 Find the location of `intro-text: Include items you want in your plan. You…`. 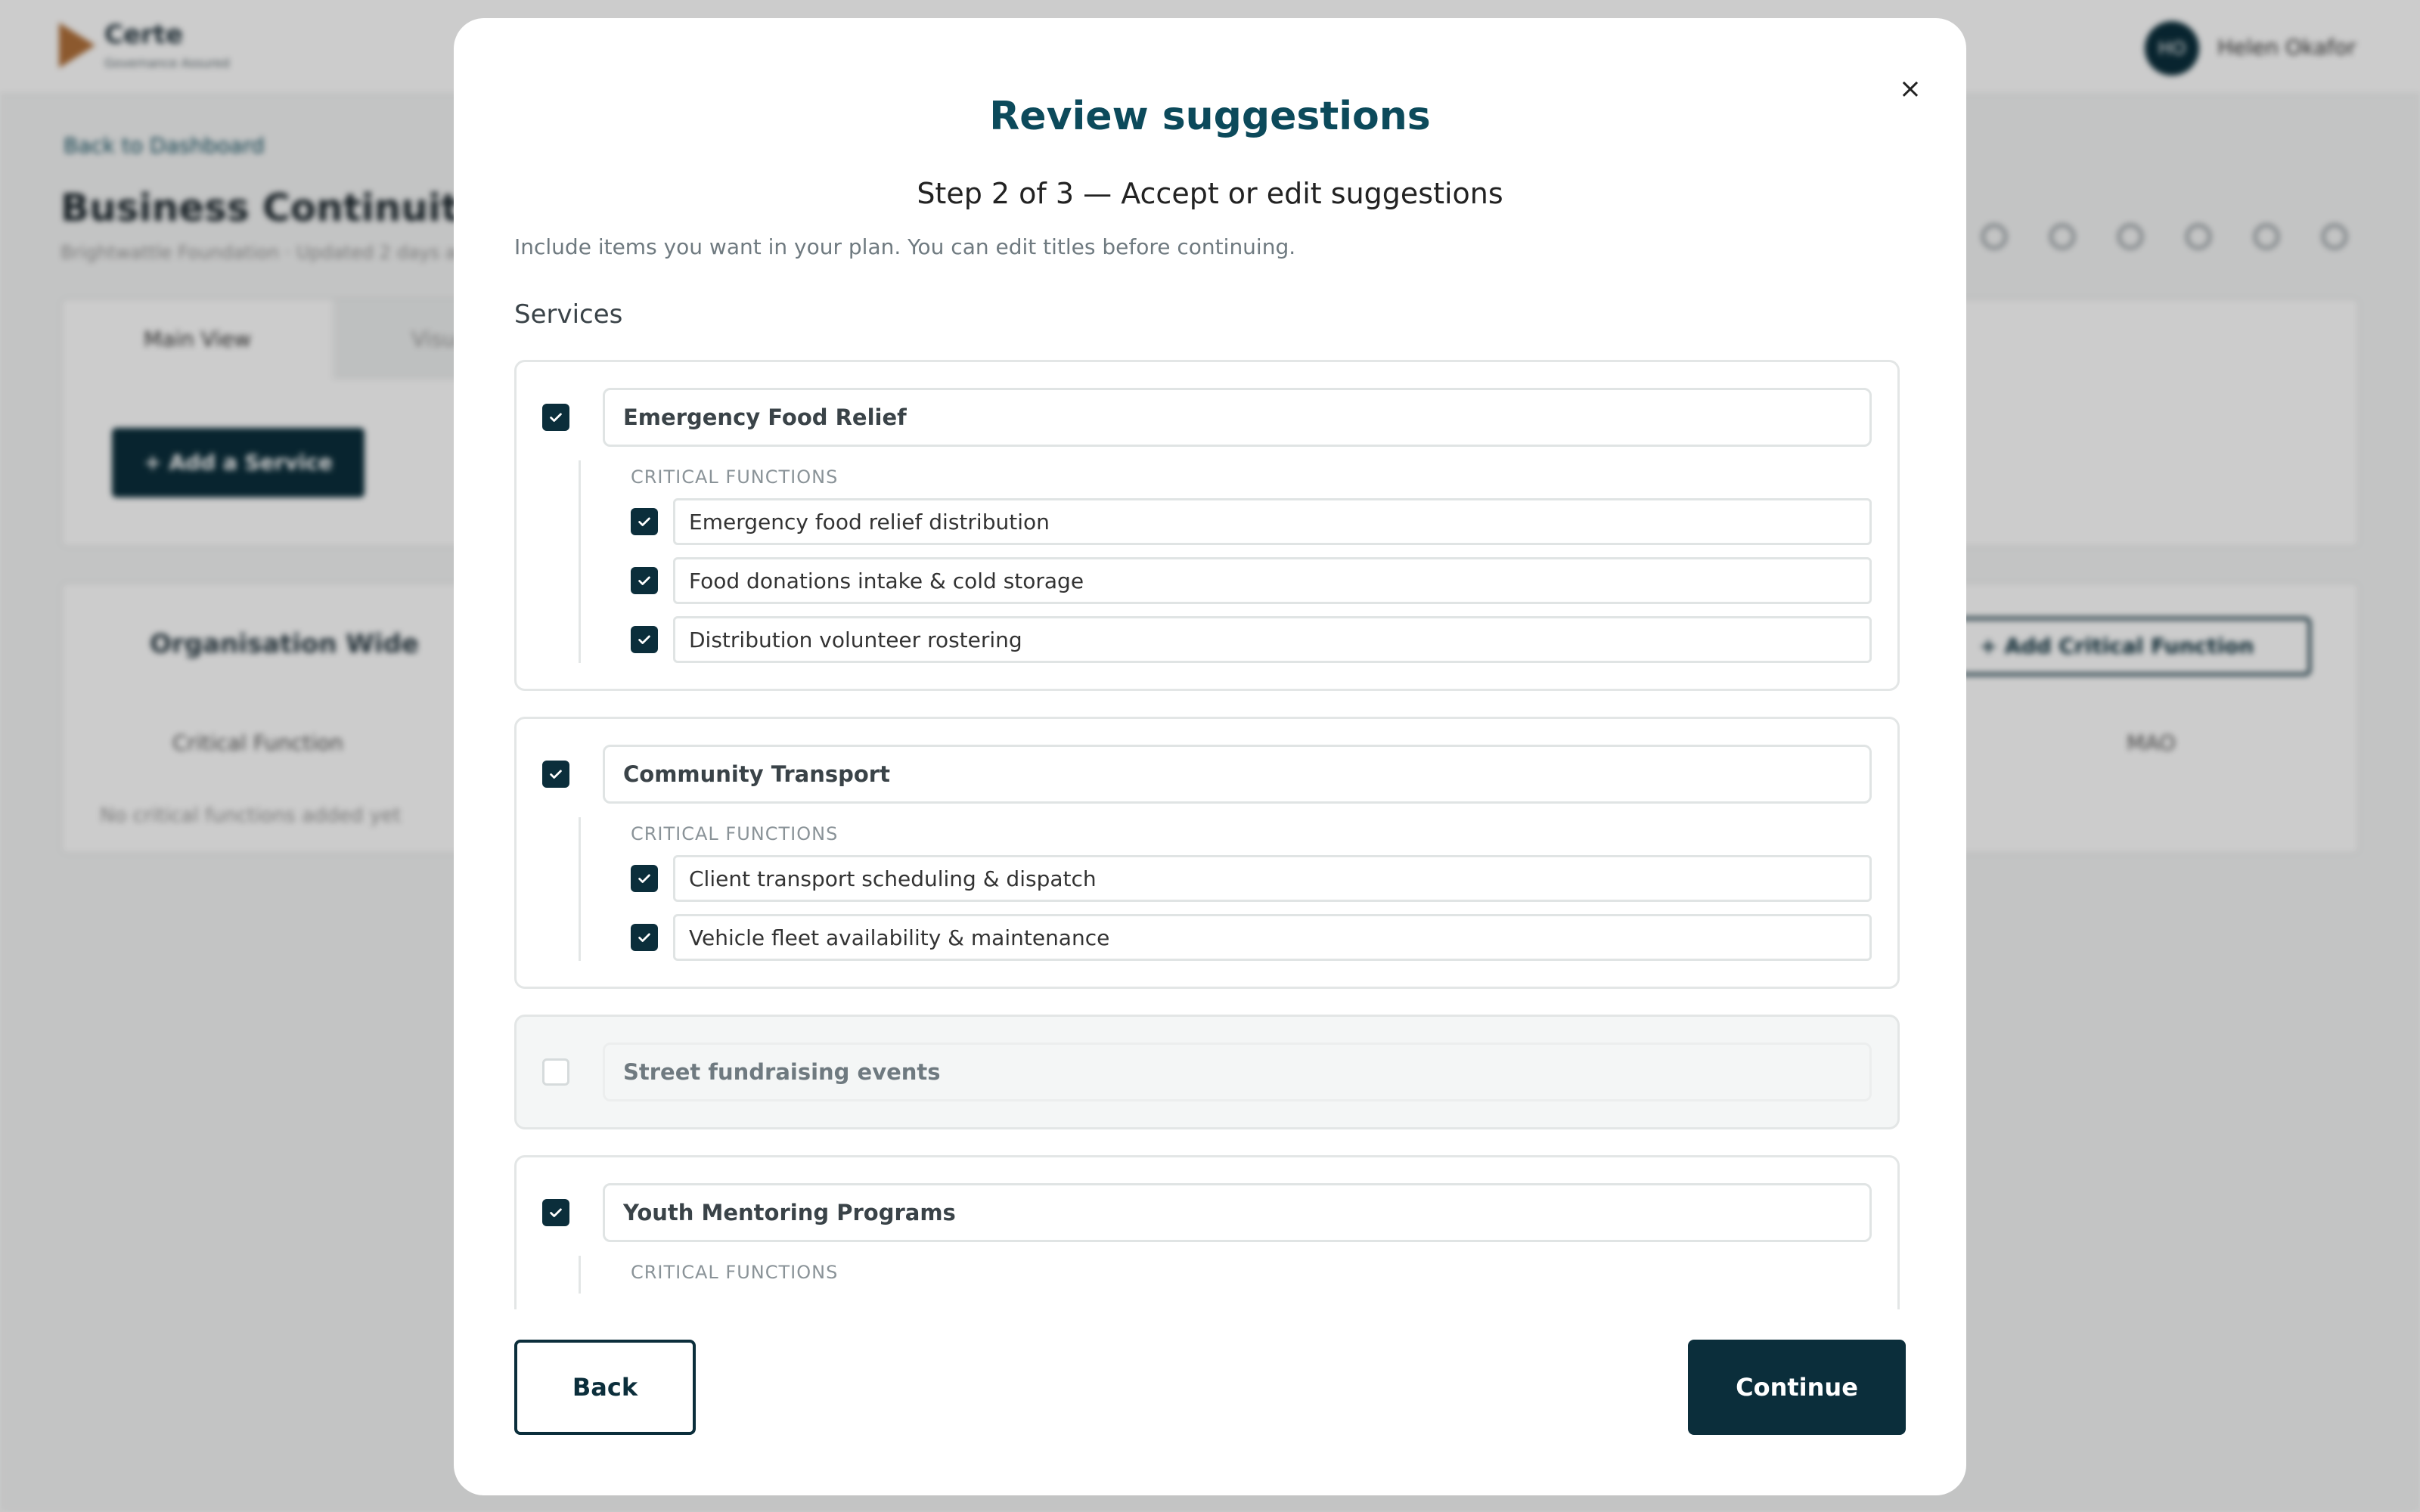

intro-text: Include items you want in your plan. You… is located at coordinates (905, 246).